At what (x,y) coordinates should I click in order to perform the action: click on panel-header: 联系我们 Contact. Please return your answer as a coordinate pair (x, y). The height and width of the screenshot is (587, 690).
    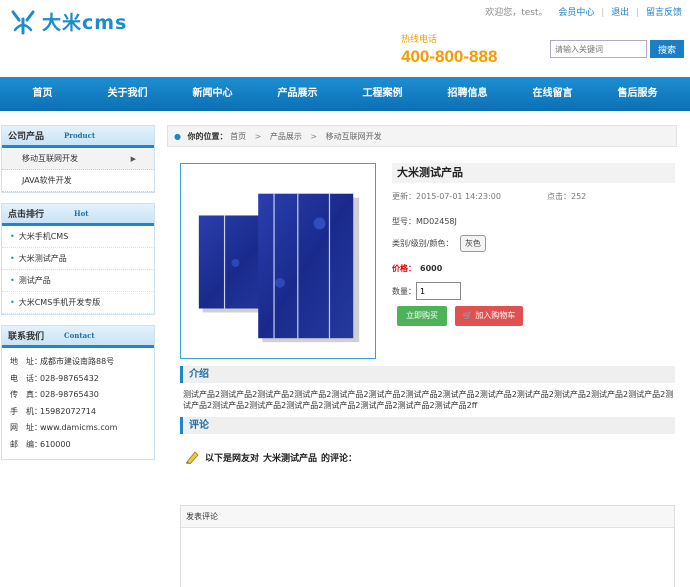
    Looking at the image, I should click on (78, 337).